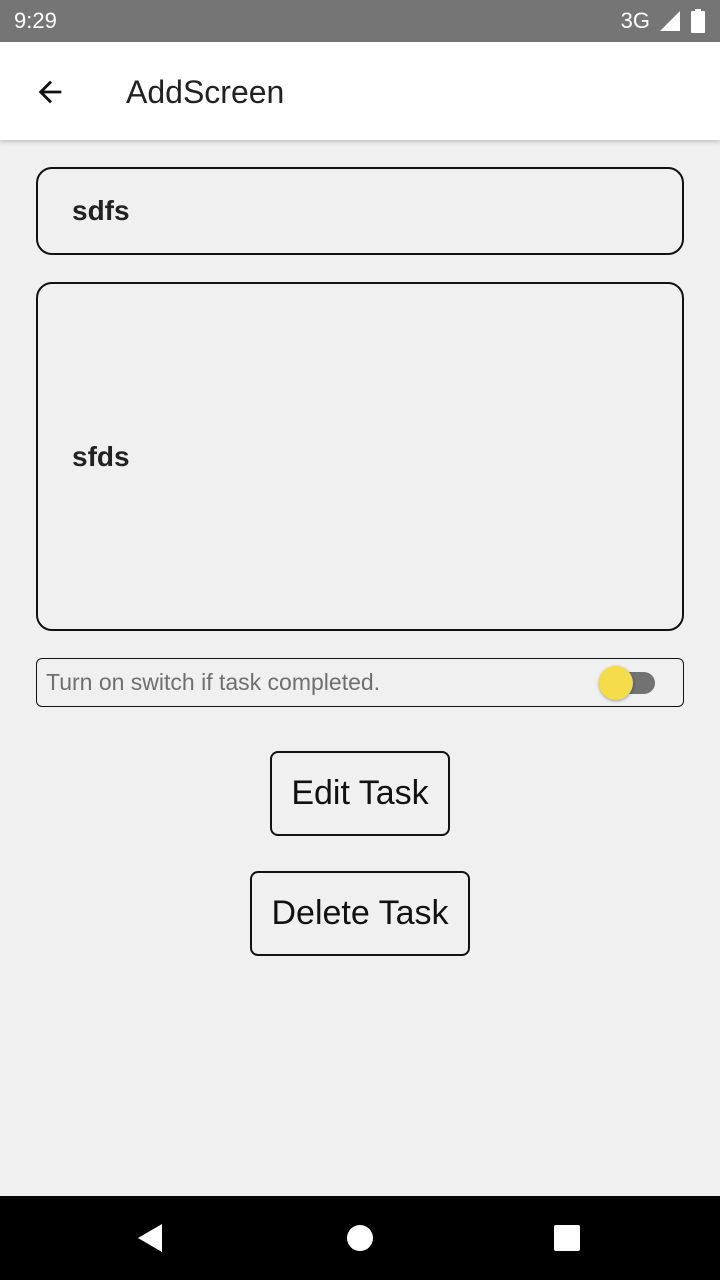 The height and width of the screenshot is (1280, 720). I want to click on completion-switch-row: Turn on switch if task completed., so click(360, 682).